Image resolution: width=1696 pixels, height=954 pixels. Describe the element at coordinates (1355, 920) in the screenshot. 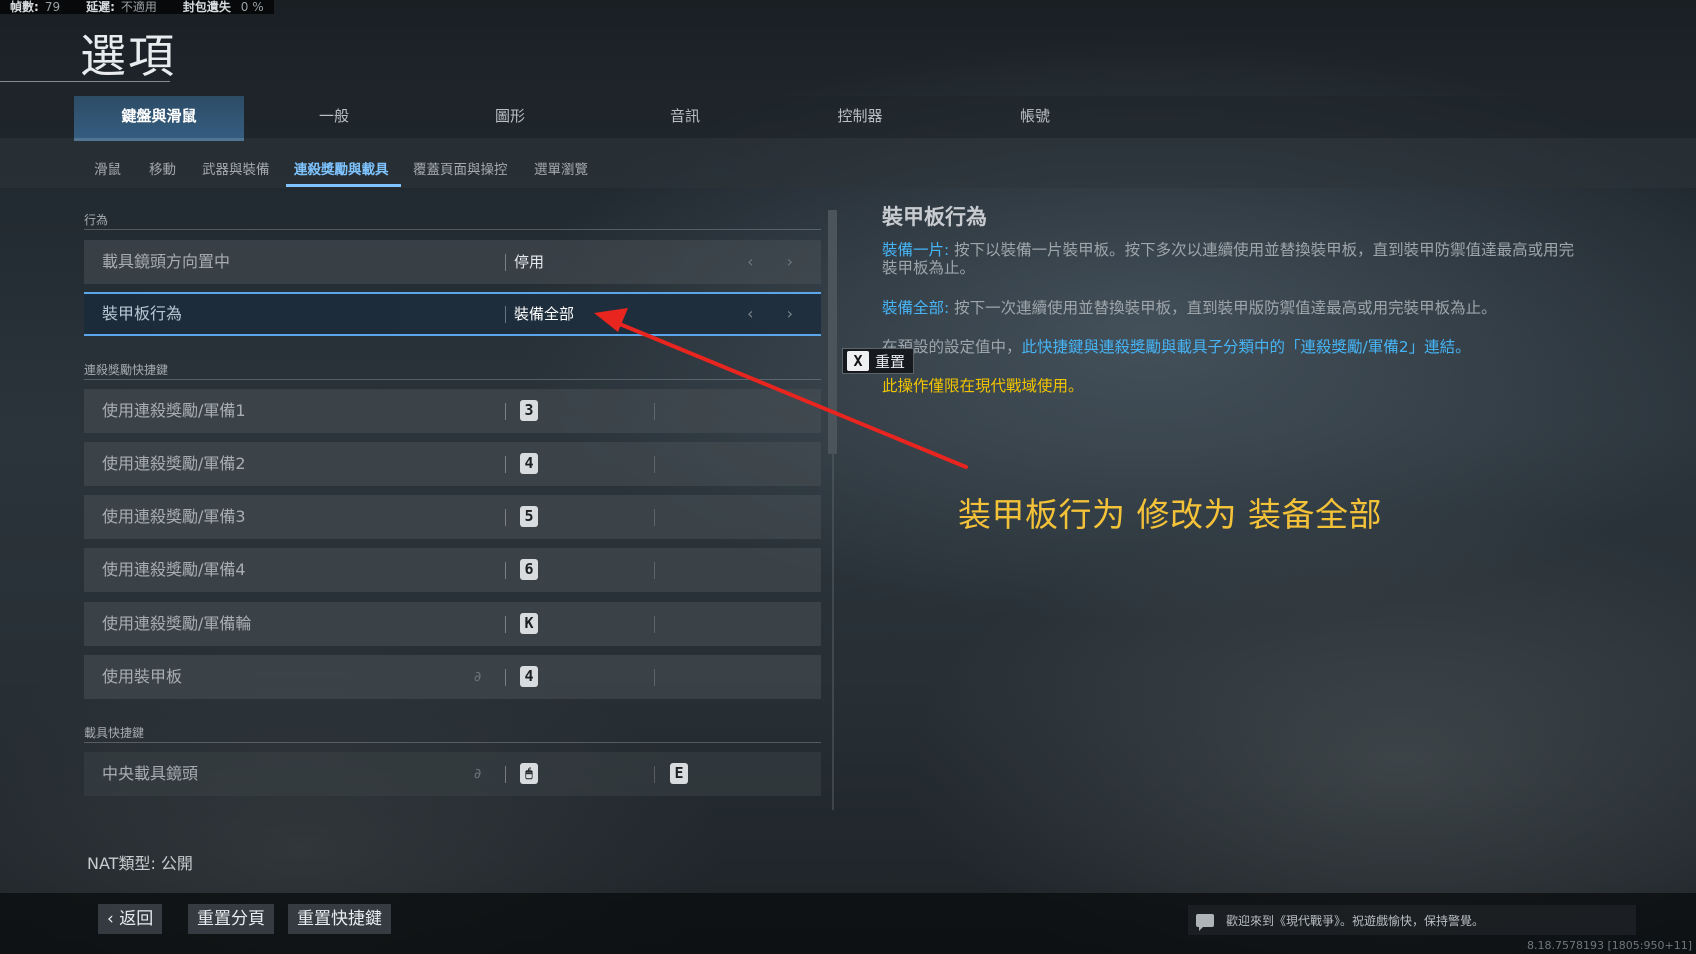

I see `chat-message: 歡迎來到《現代戰爭》。祝遊戲愉快，保持警覺。` at that location.